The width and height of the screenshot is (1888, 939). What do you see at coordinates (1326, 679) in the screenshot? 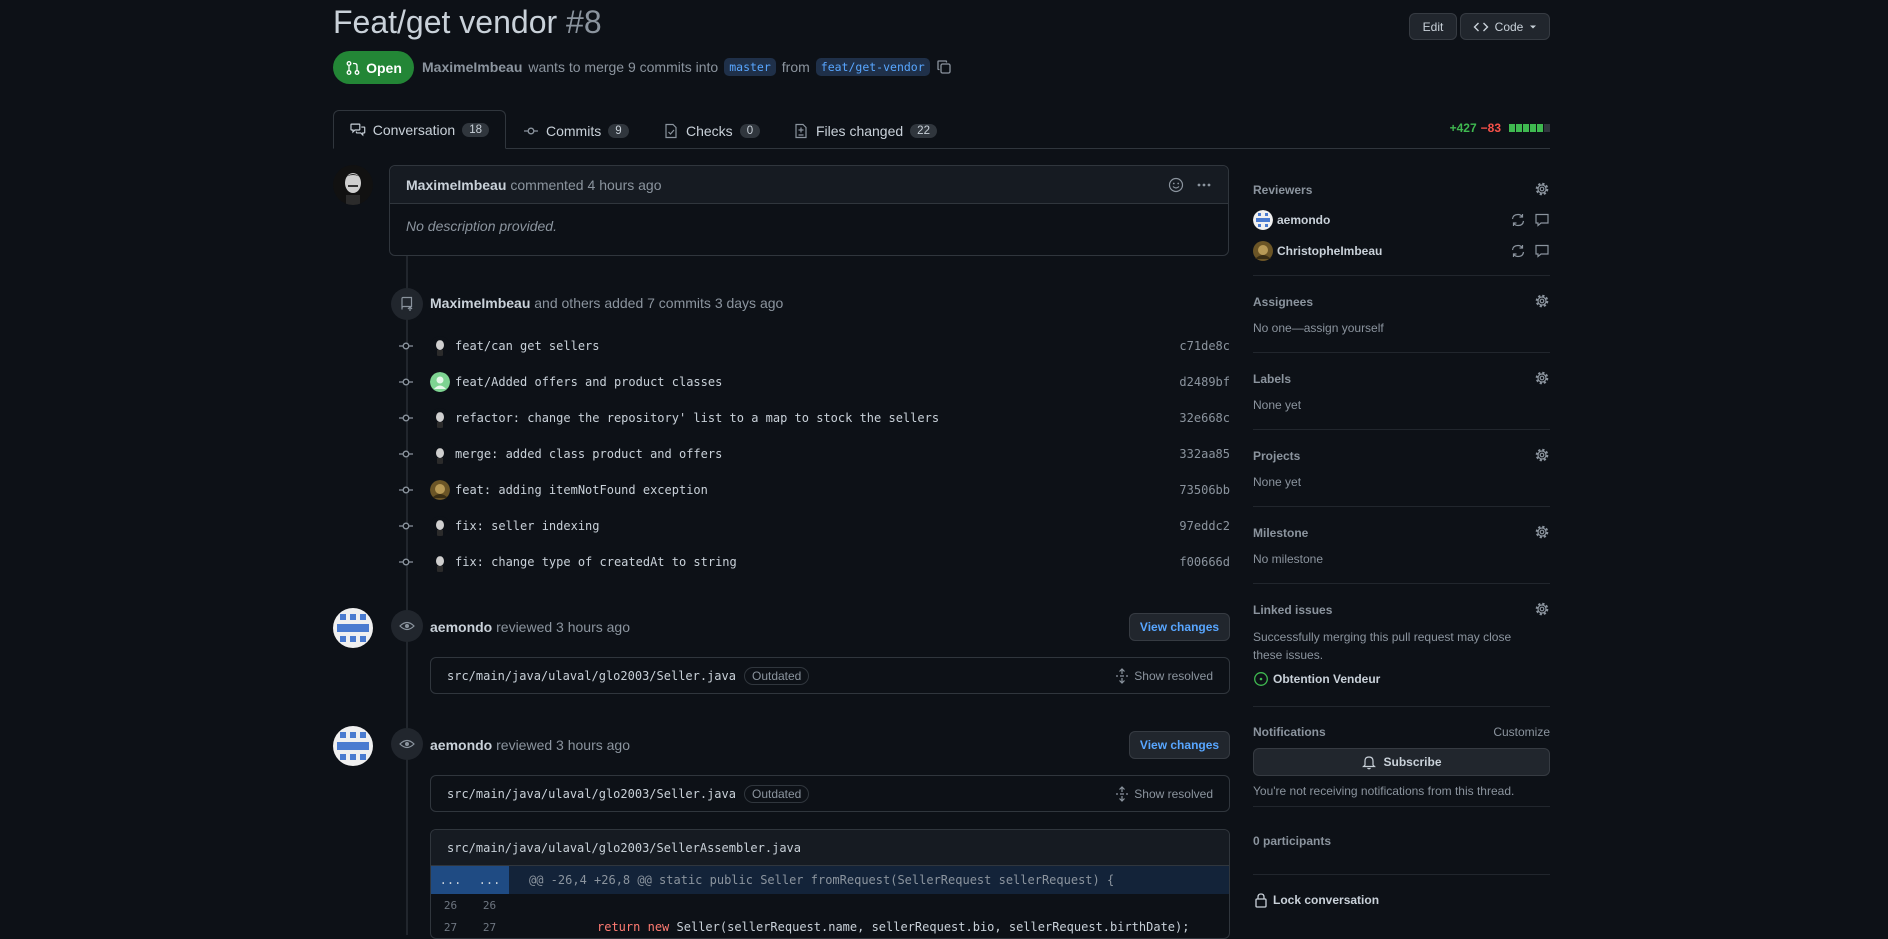
I see `linked-issue-title: Obtention Vendeur` at bounding box center [1326, 679].